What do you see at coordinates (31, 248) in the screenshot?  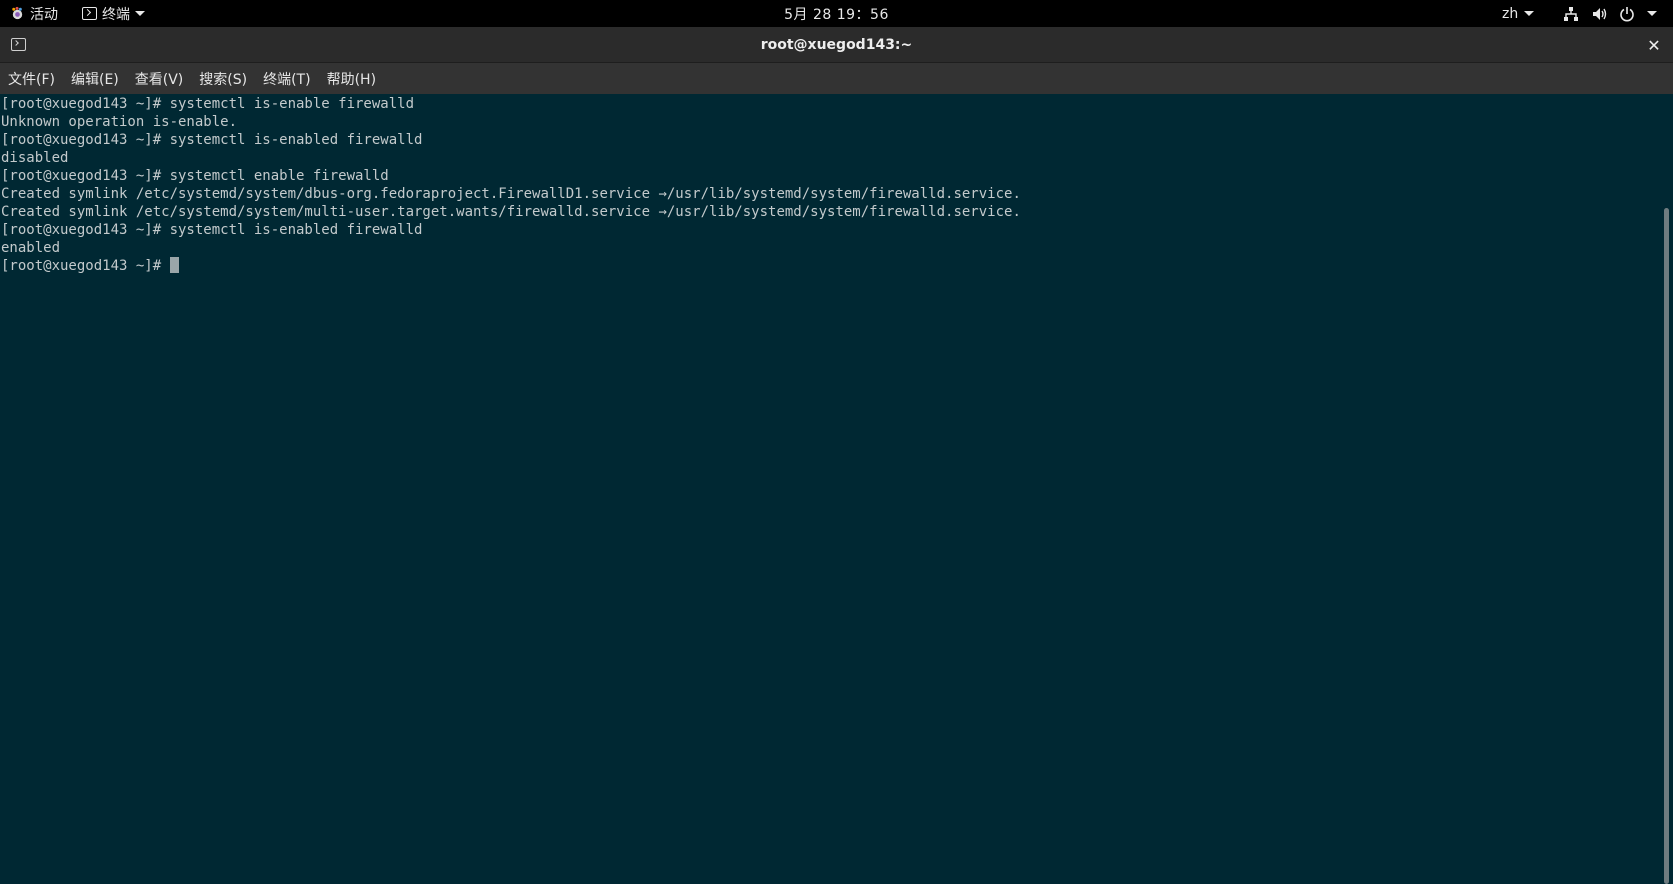 I see `terminal-line: enabled` at bounding box center [31, 248].